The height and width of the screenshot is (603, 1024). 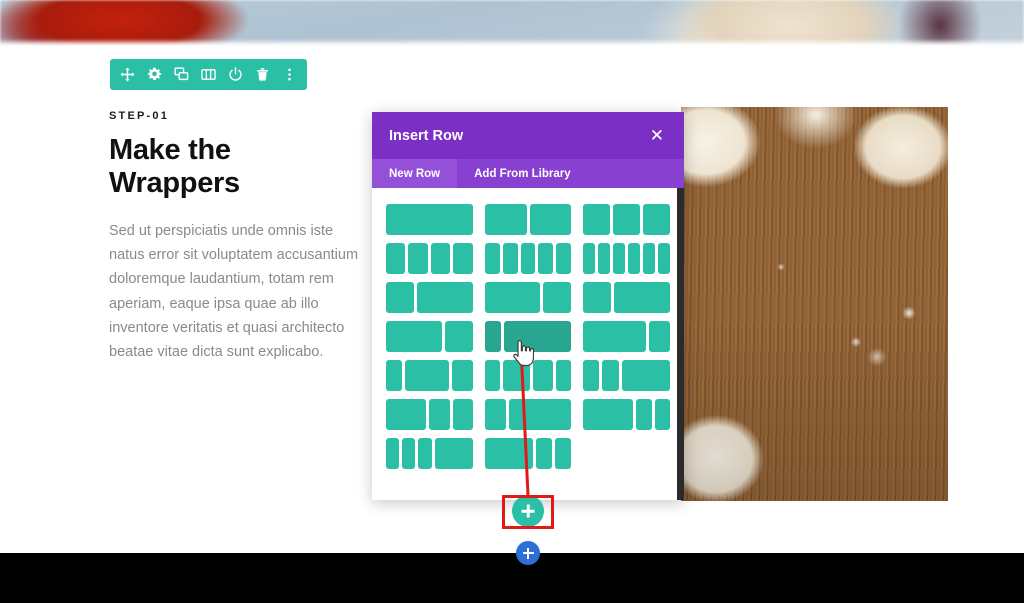 I want to click on tab-add-from-library: Add From Library, so click(x=522, y=173).